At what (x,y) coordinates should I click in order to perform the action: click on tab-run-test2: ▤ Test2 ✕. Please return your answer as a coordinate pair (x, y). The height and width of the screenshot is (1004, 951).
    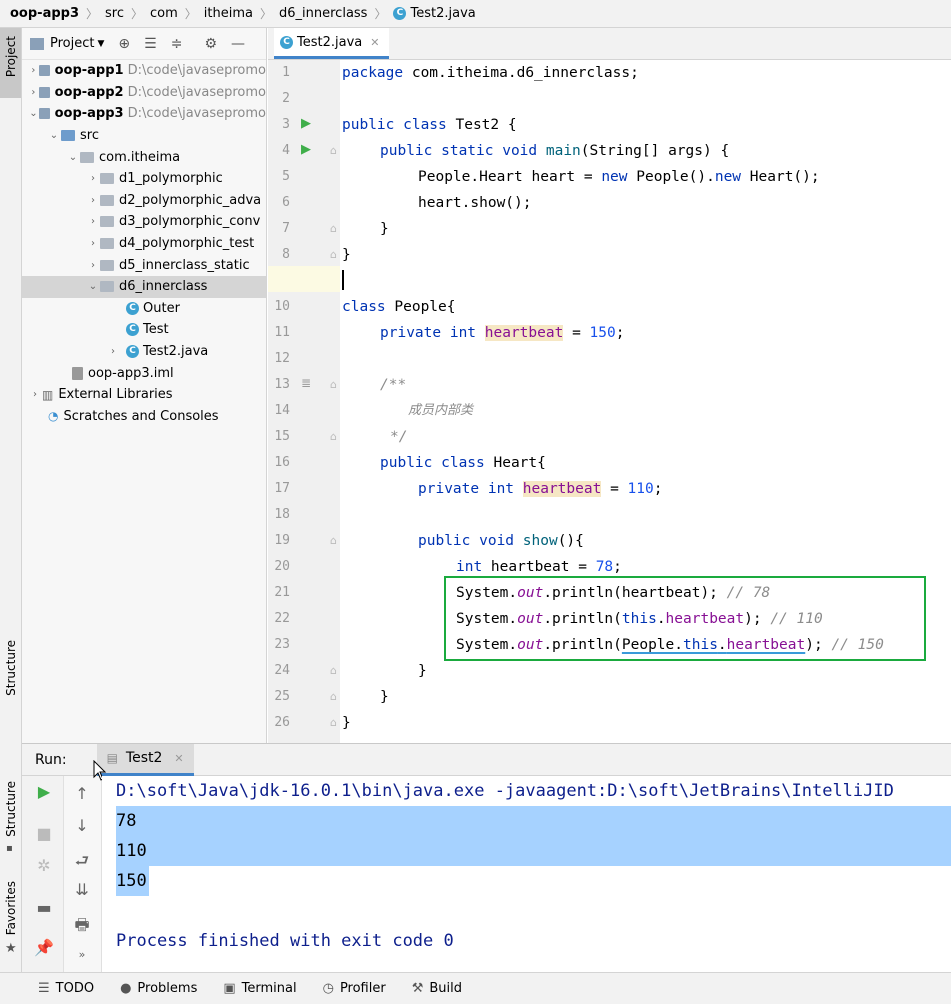
    Looking at the image, I should click on (145, 759).